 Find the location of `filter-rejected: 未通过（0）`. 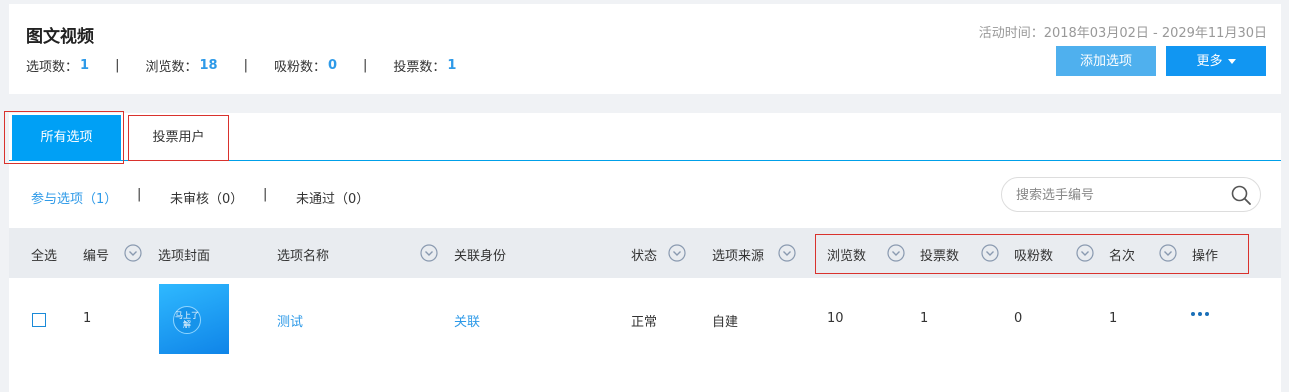

filter-rejected: 未通过（0） is located at coordinates (332, 197).